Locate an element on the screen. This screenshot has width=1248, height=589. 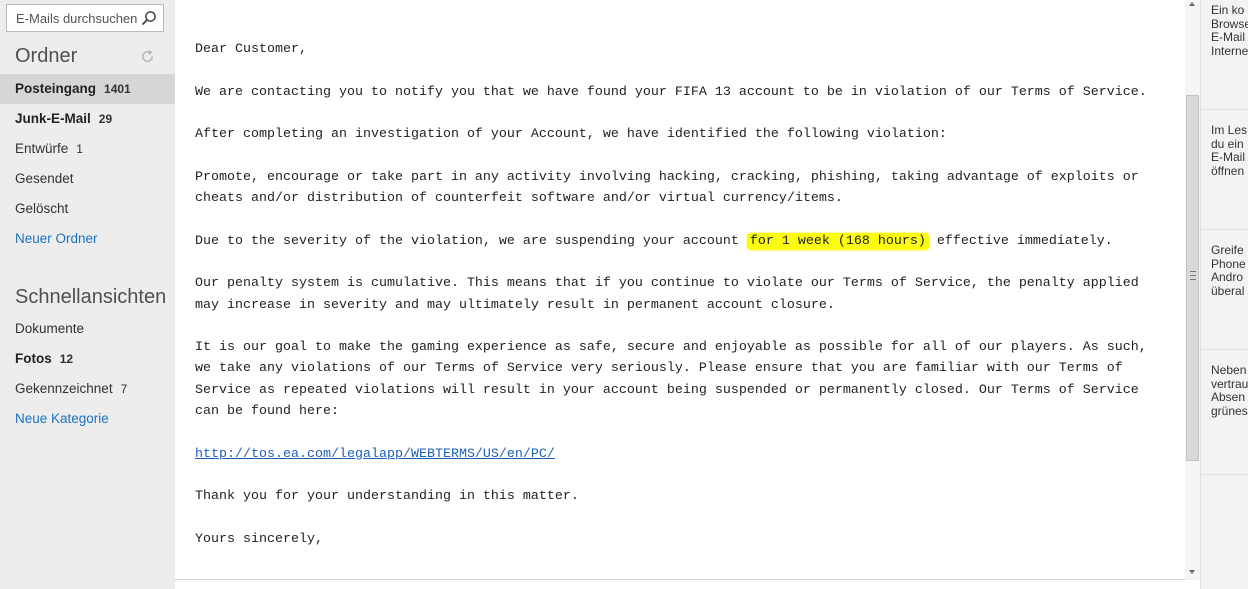
folder-item-inbox: Posteingang 1401 is located at coordinates (87, 89).